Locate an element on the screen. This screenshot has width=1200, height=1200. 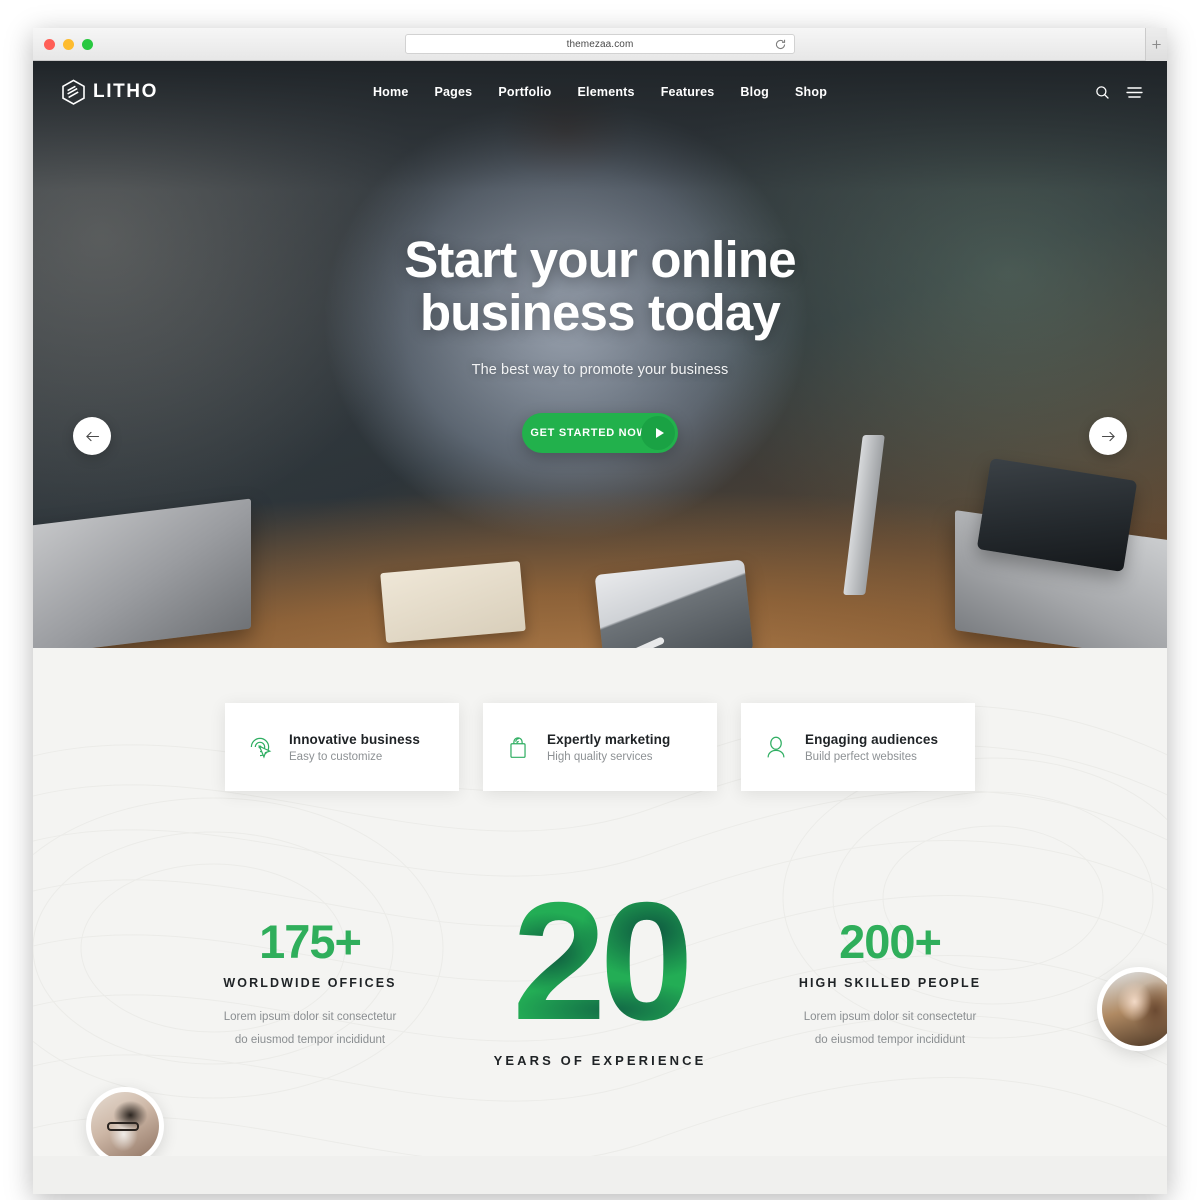
plus-icon is located at coordinates (1156, 44).